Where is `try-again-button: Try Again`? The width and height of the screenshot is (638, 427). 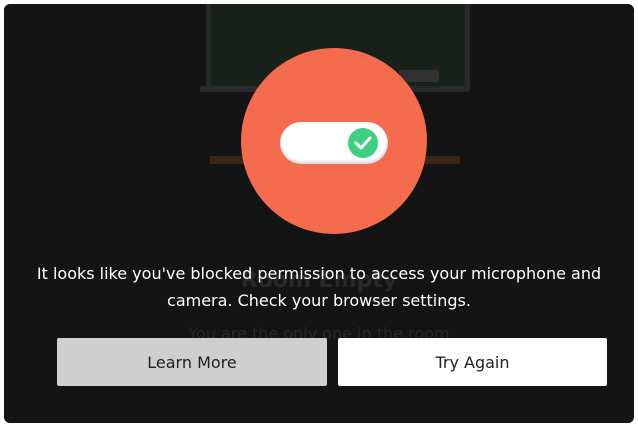
try-again-button: Try Again is located at coordinates (472, 362).